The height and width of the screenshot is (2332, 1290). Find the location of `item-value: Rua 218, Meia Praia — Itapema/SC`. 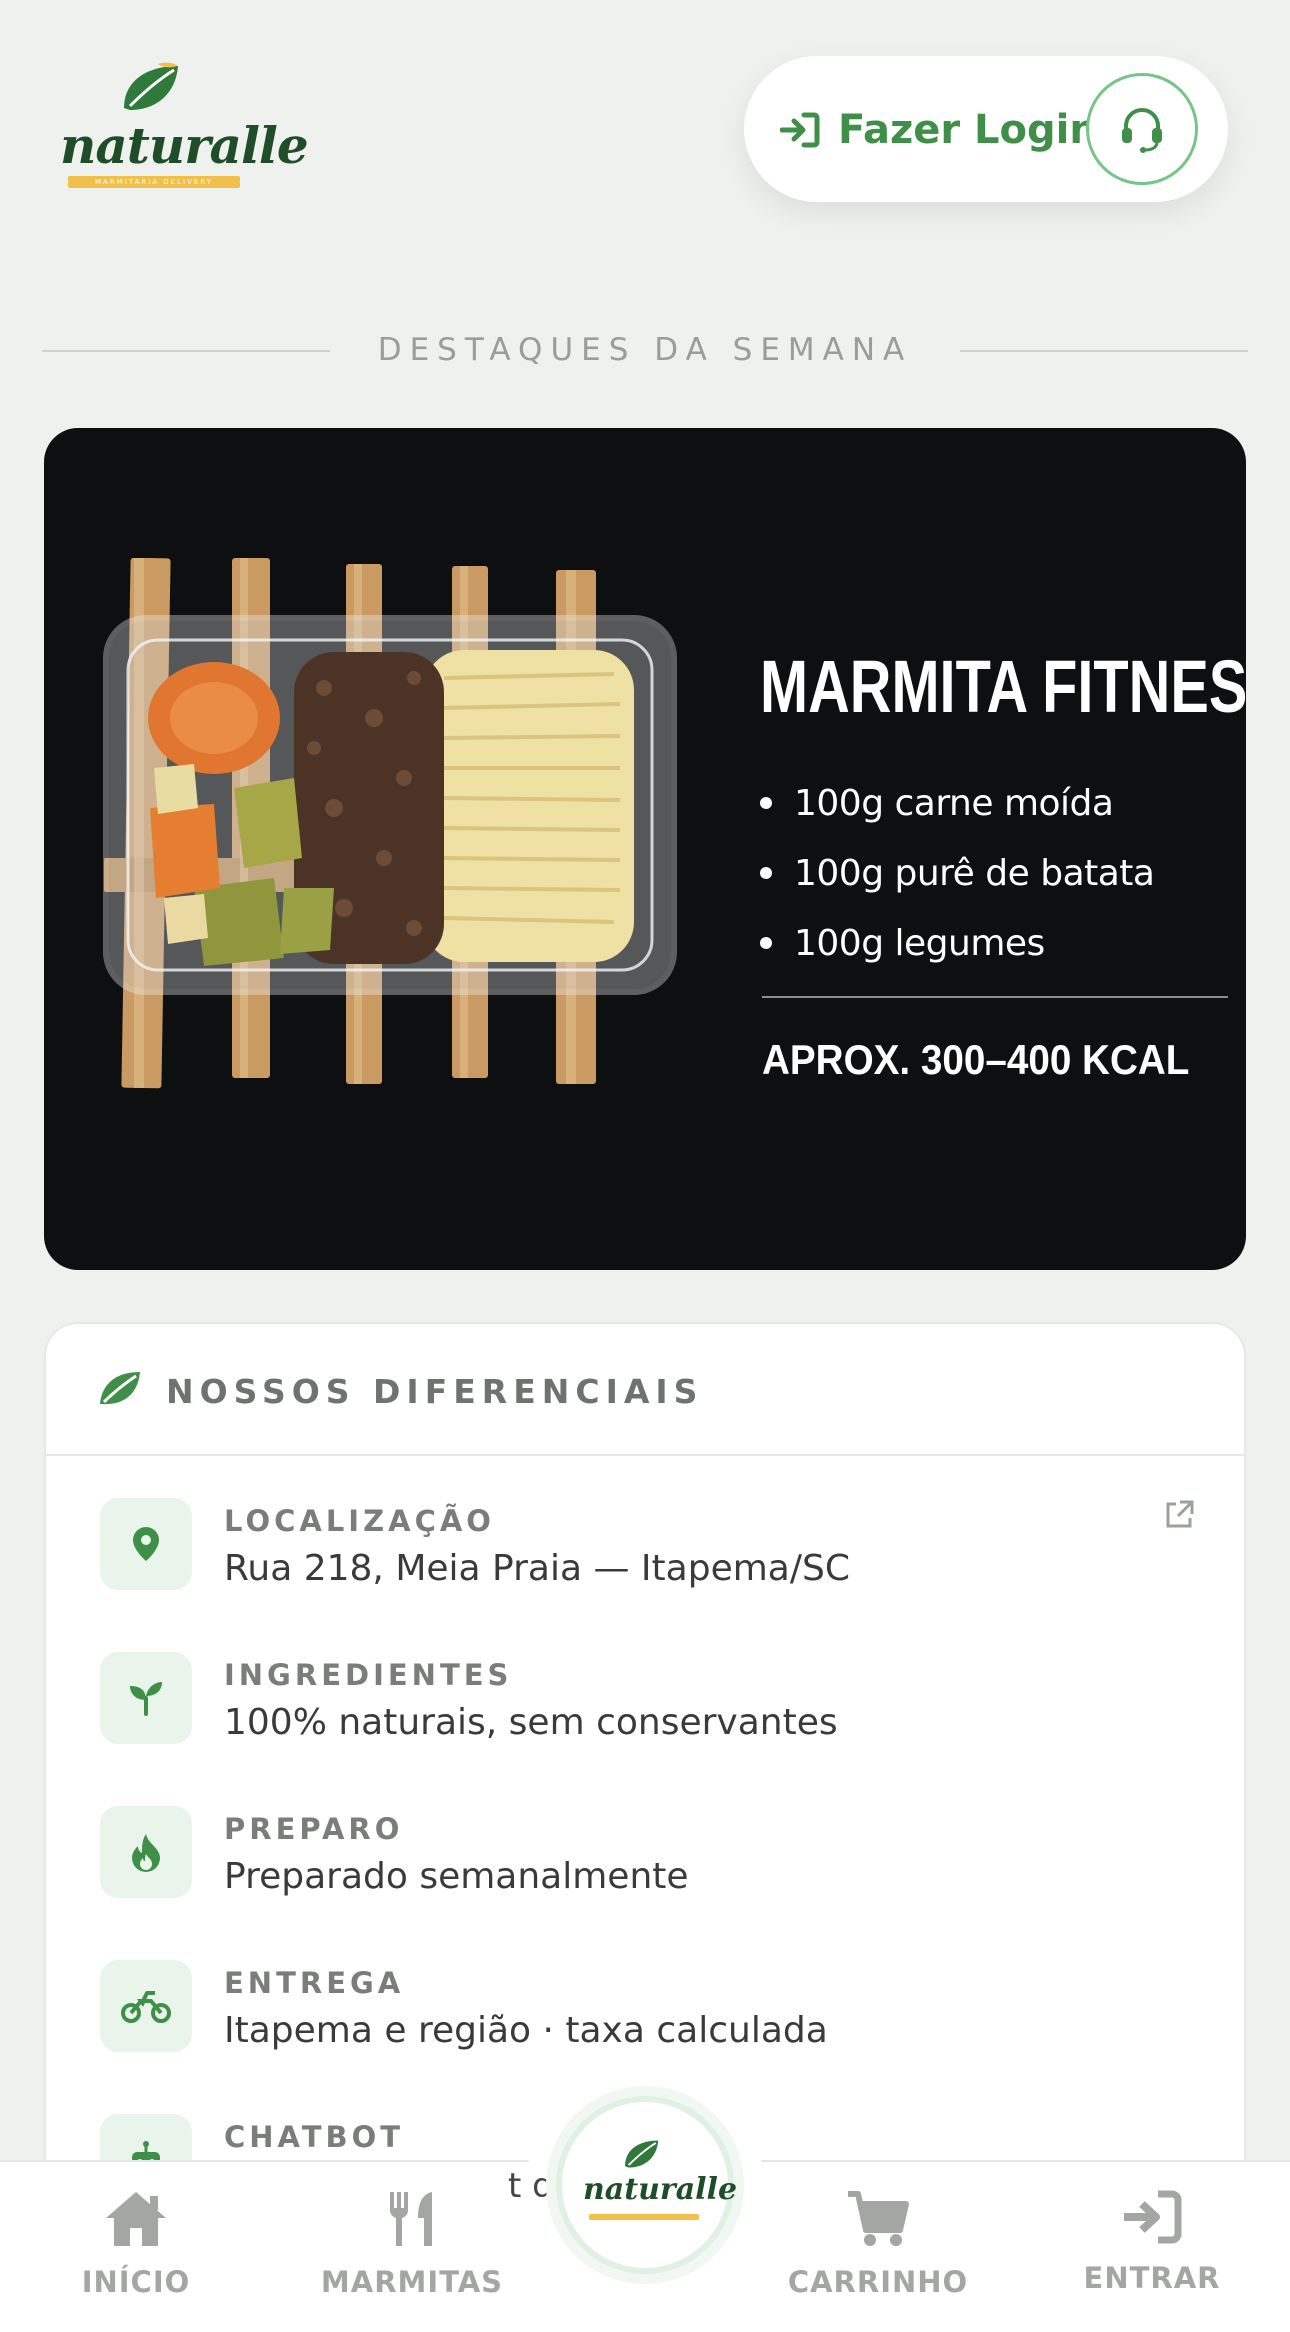

item-value: Rua 218, Meia Praia — Itapema/SC is located at coordinates (537, 1568).